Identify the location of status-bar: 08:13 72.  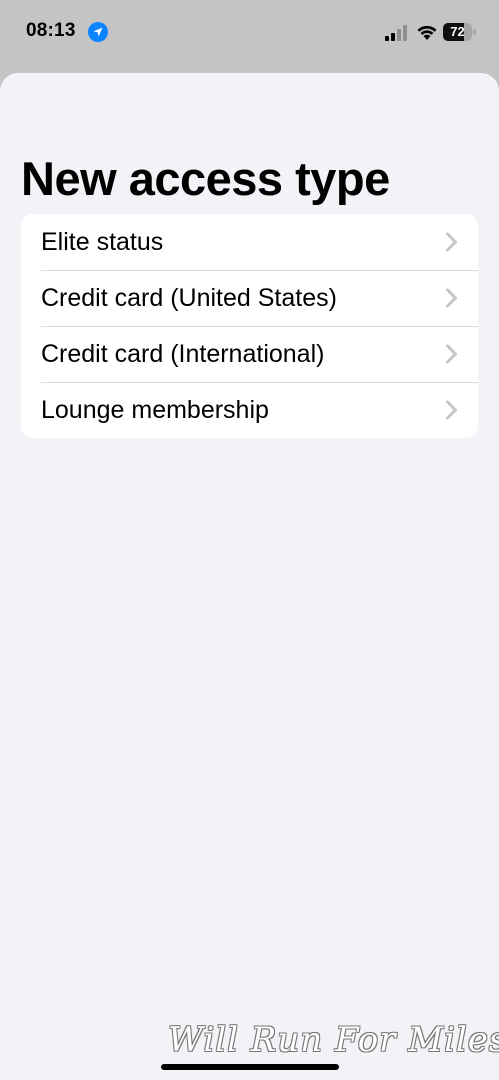
(249, 32).